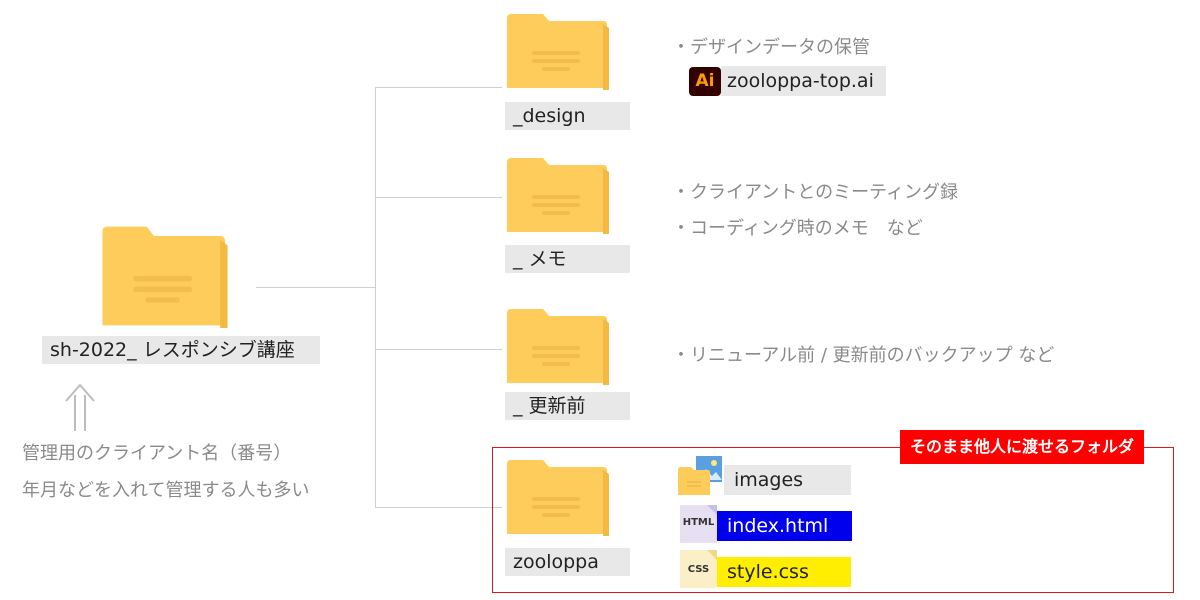  Describe the element at coordinates (316, 287) in the screenshot. I see `root-connector` at that location.